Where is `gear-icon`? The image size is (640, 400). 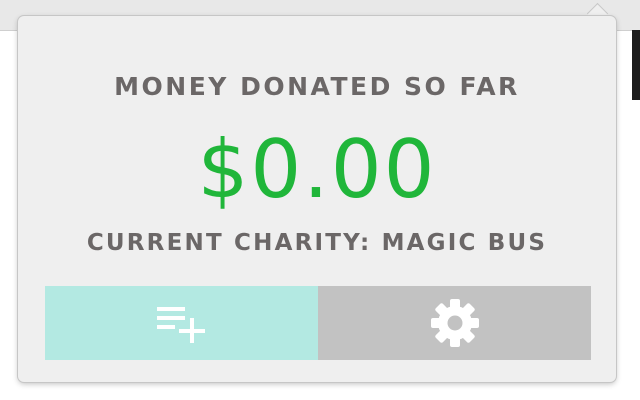
gear-icon is located at coordinates (454, 323).